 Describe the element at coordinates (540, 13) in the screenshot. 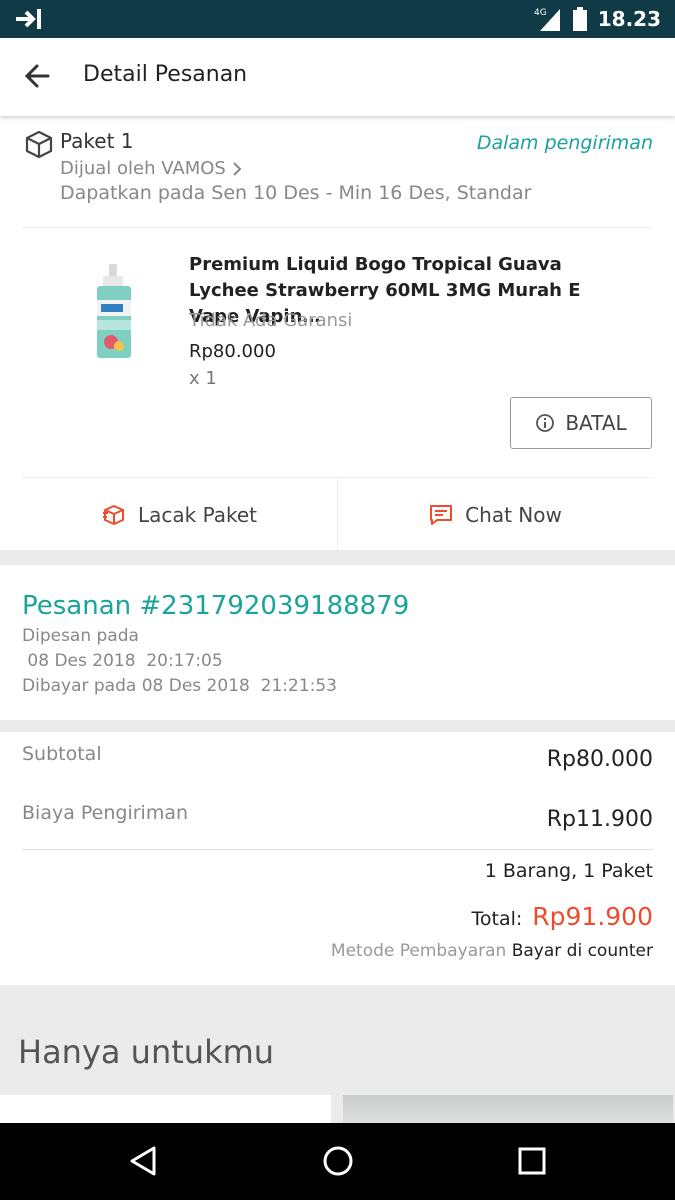

I see `network-label: 4G` at that location.